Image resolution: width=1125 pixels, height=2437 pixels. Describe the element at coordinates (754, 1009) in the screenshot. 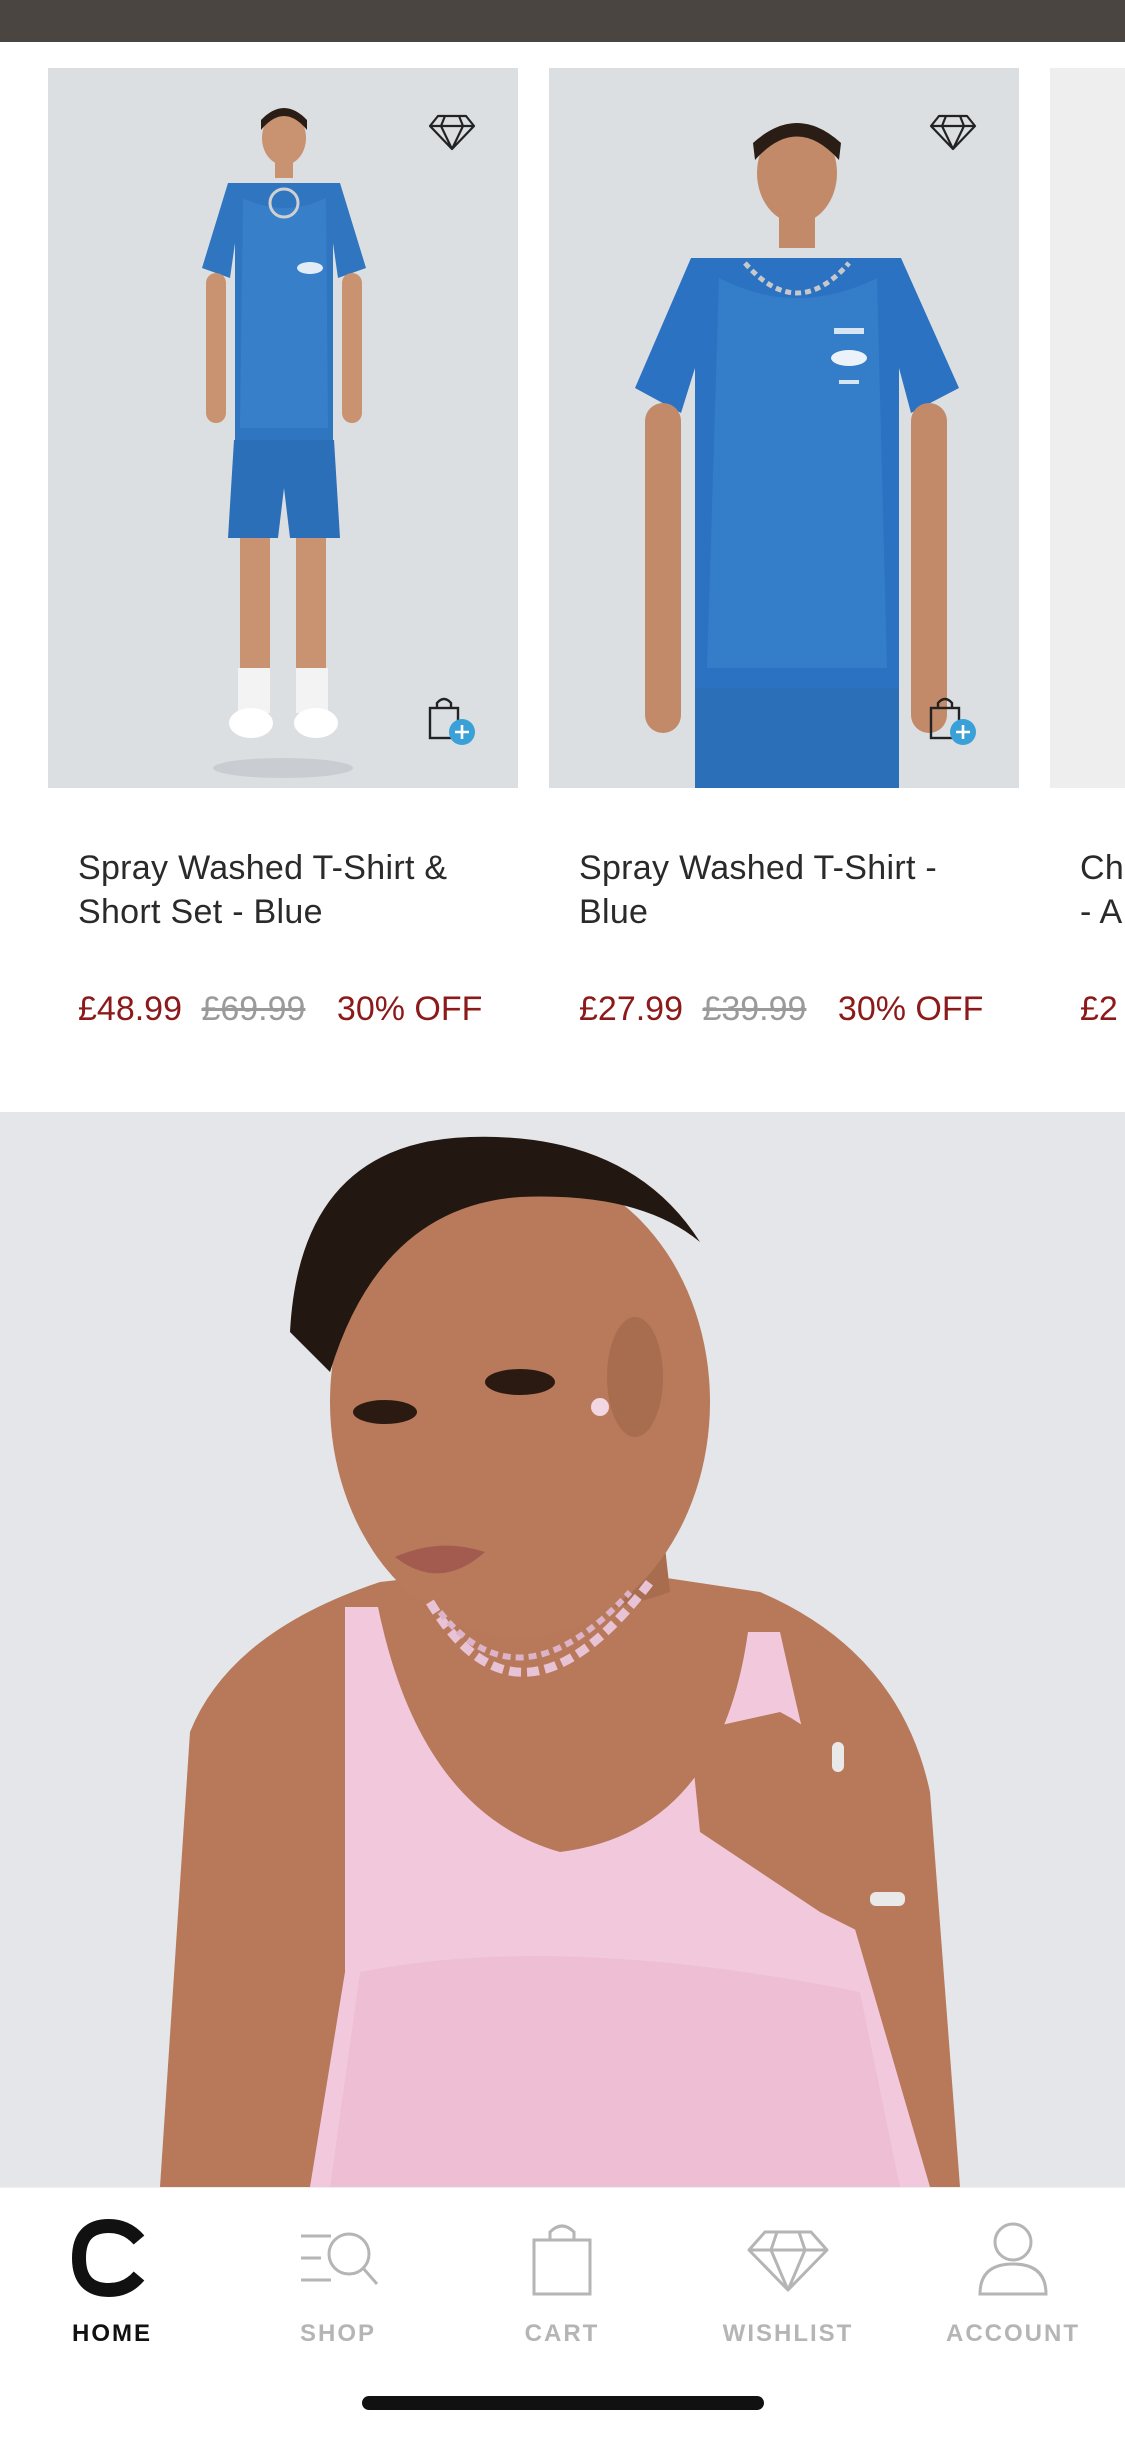

I see `original-price: £39.99` at that location.